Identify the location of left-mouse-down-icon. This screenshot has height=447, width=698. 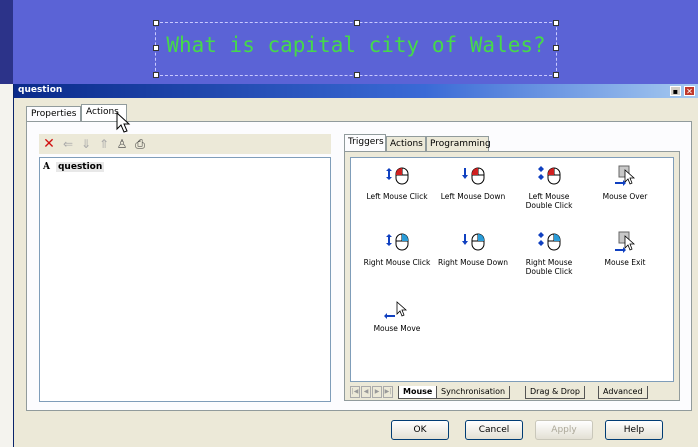
(473, 176).